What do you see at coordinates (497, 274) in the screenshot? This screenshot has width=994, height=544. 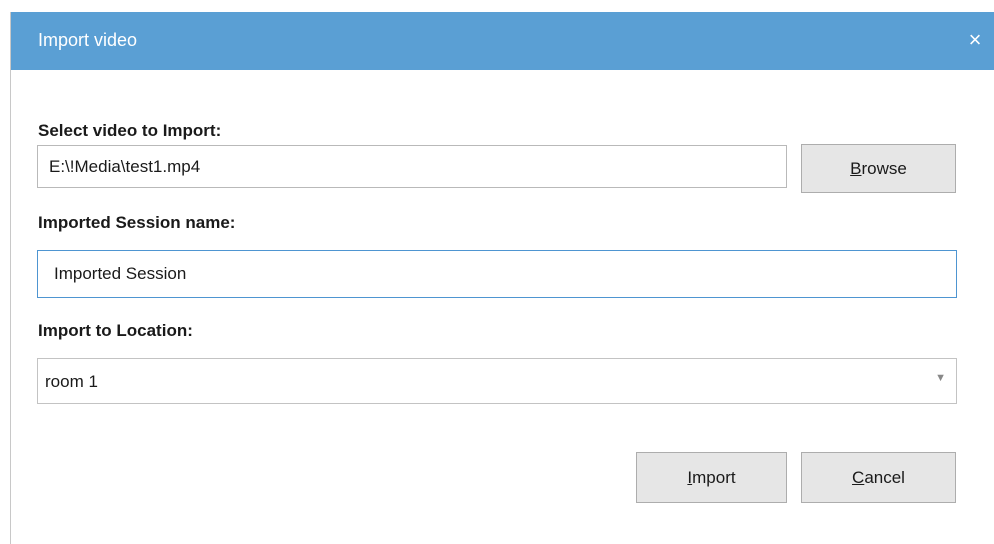 I see `session-name-input` at bounding box center [497, 274].